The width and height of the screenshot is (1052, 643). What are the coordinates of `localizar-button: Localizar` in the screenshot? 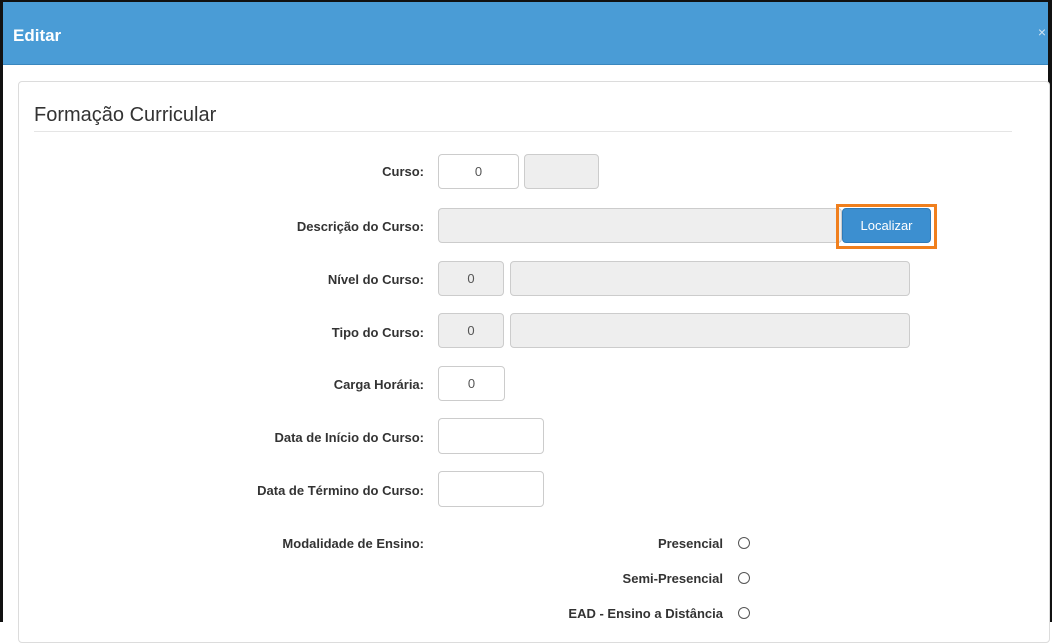 It's located at (886, 225).